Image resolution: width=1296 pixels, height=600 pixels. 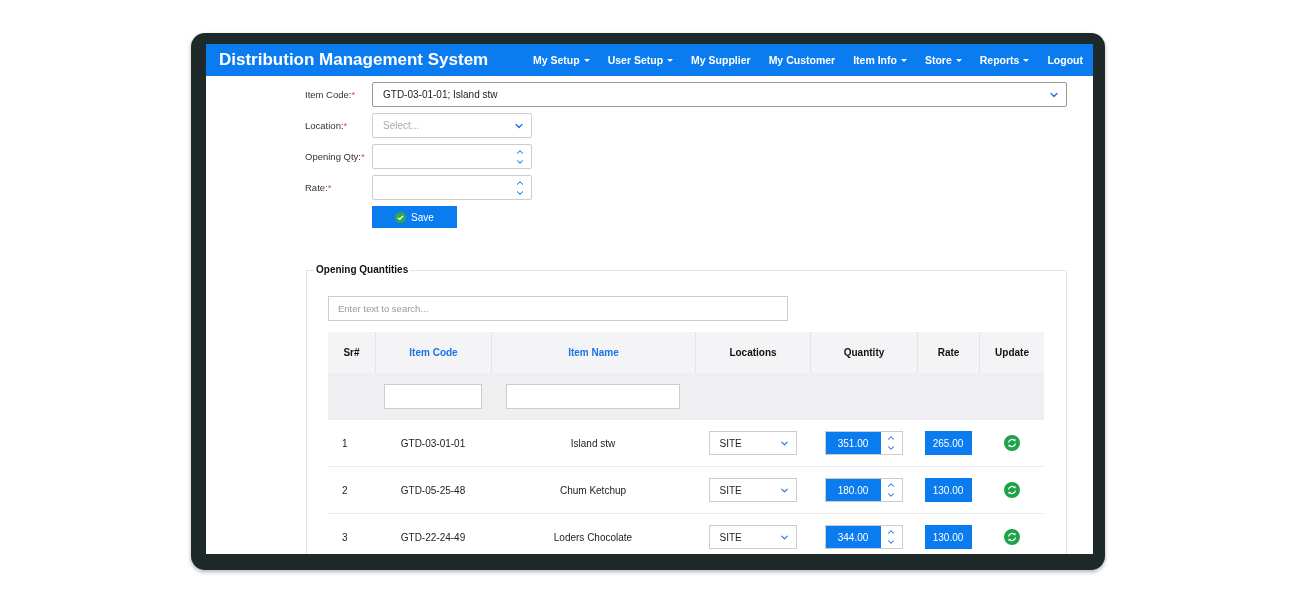 I want to click on table-cell: Loders Chocolate, so click(x=593, y=537).